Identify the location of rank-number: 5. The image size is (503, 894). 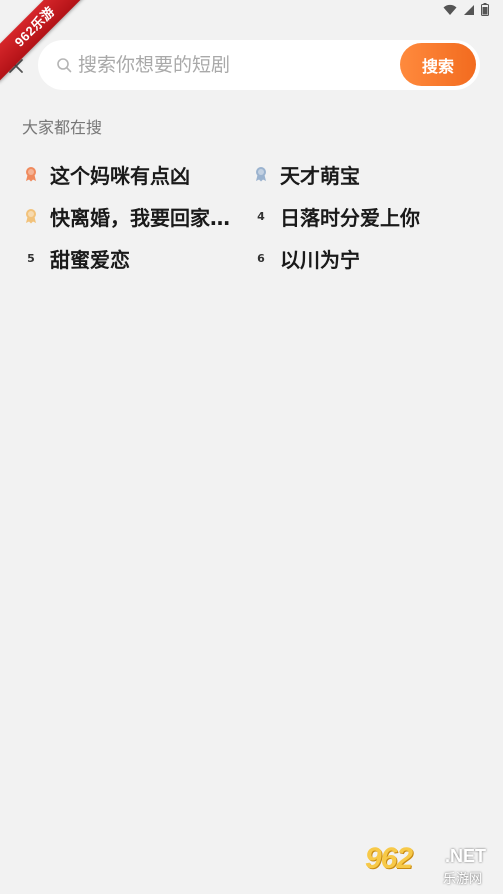
(31, 258).